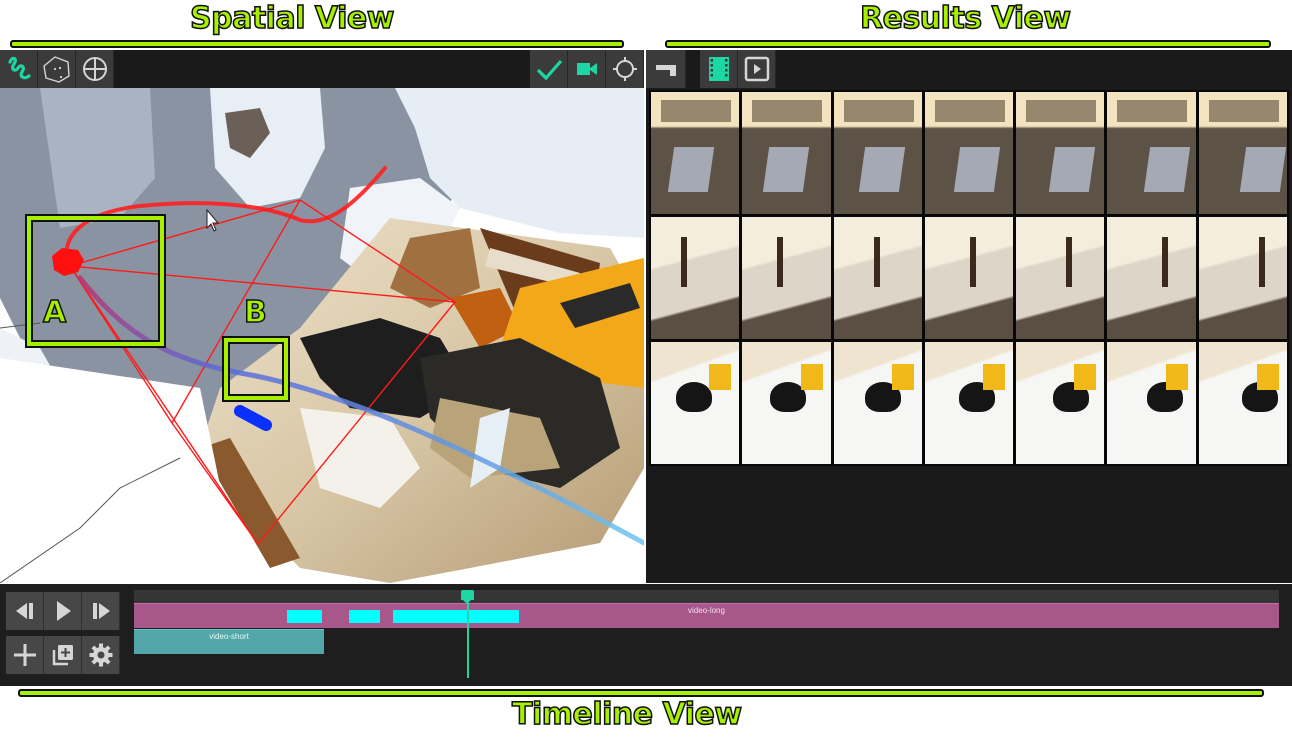 The height and width of the screenshot is (737, 1292). I want to click on polygon-icon, so click(56, 69).